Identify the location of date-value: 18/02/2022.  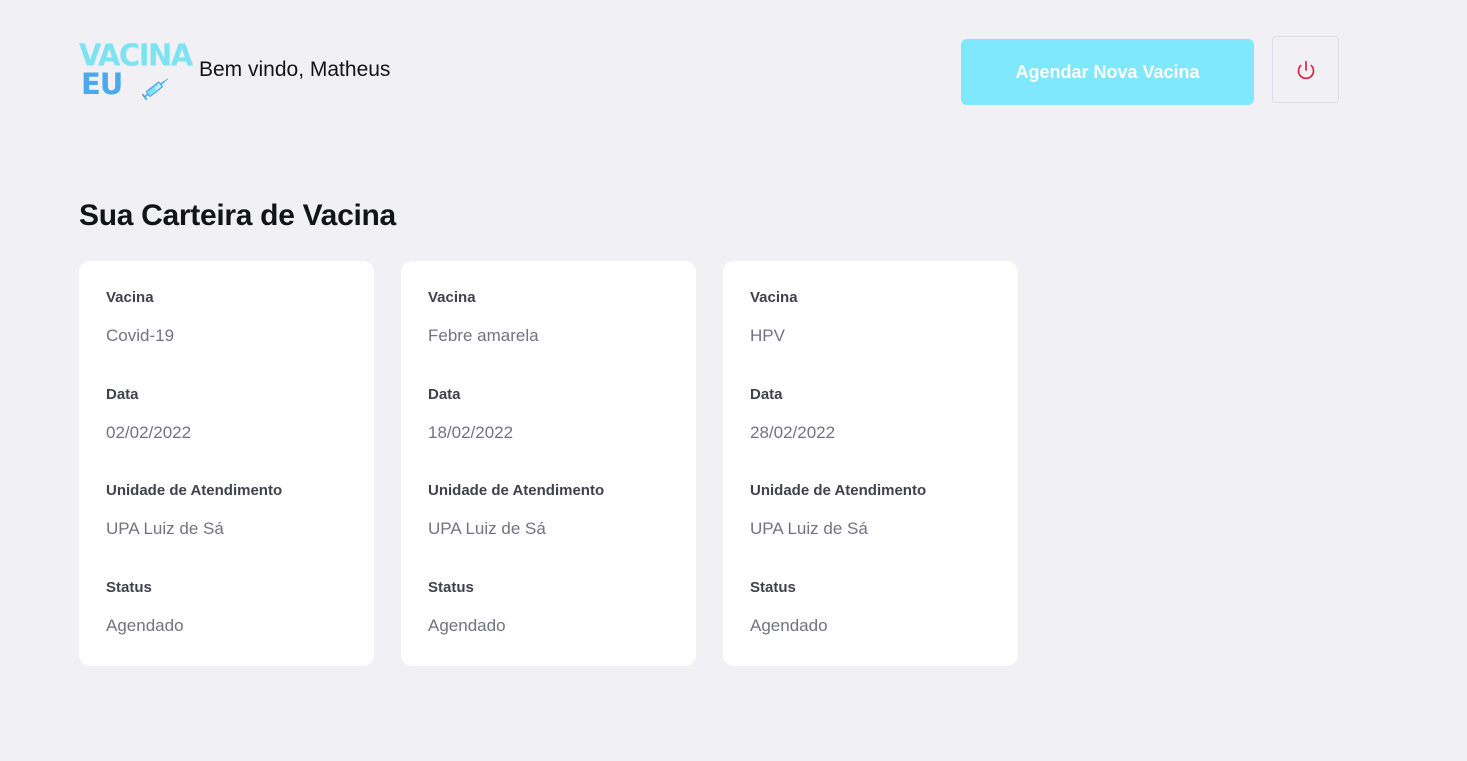
(471, 432).